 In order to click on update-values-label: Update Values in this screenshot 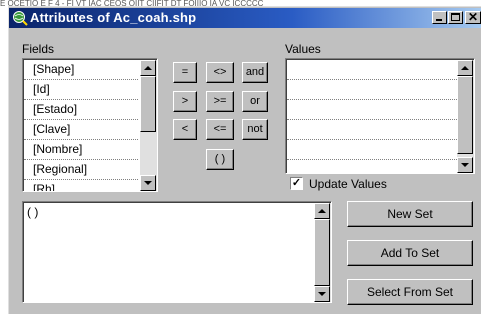, I will do `click(348, 184)`.